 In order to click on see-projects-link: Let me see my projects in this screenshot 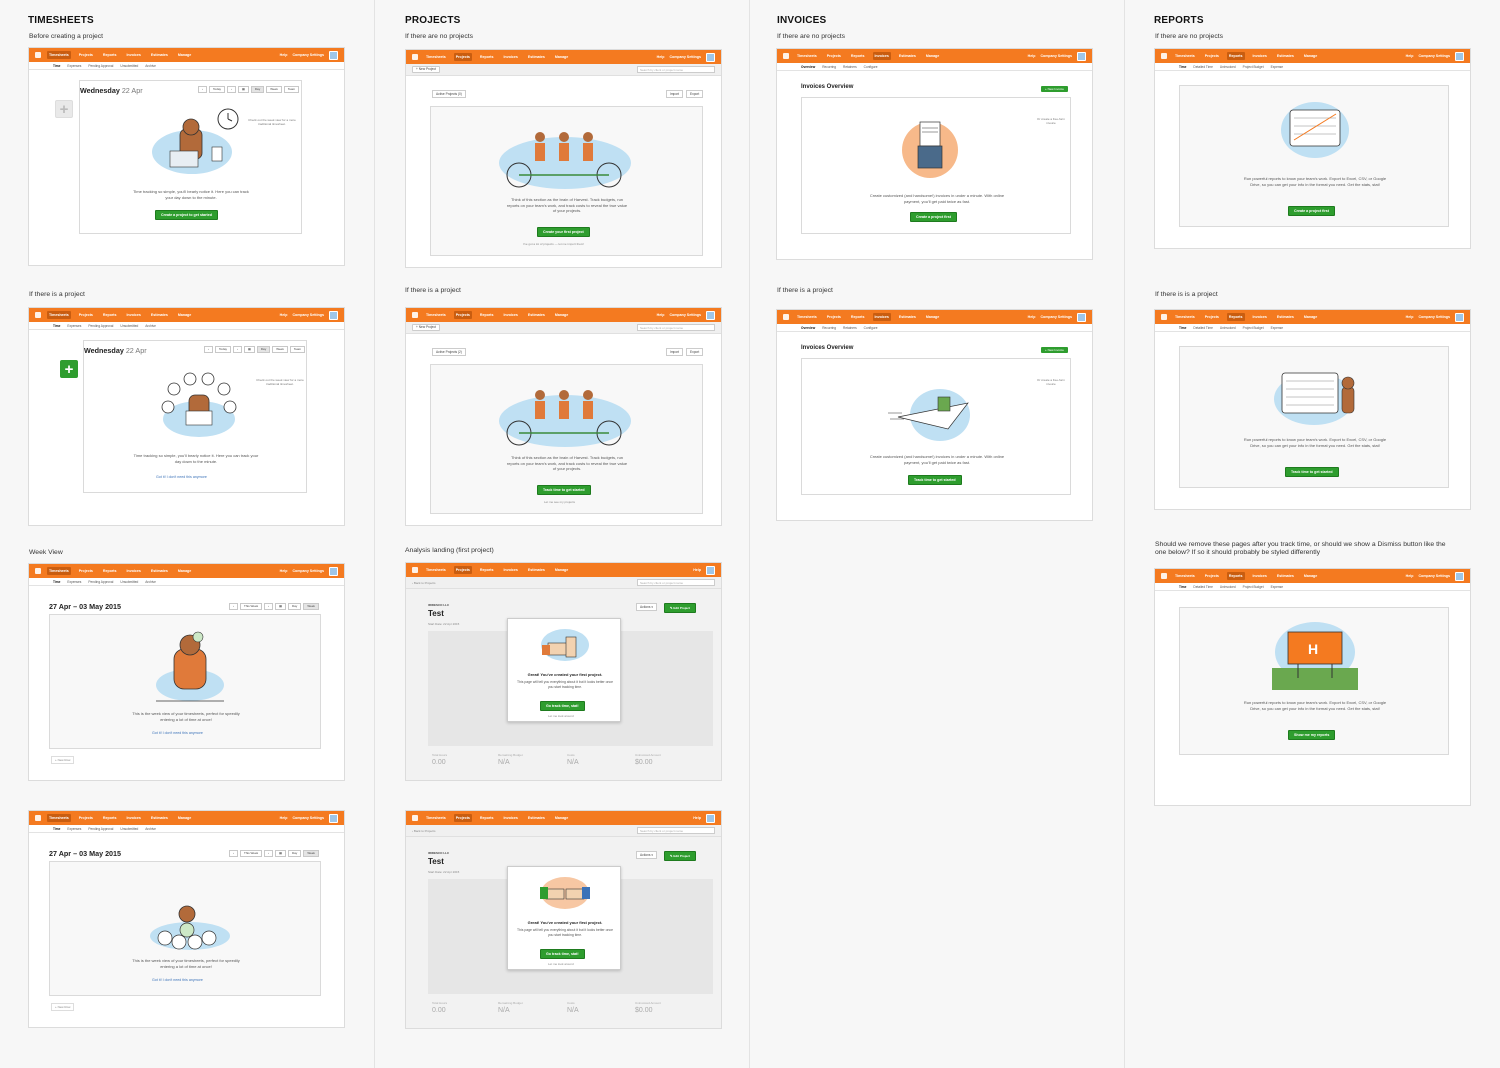, I will do `click(559, 502)`.